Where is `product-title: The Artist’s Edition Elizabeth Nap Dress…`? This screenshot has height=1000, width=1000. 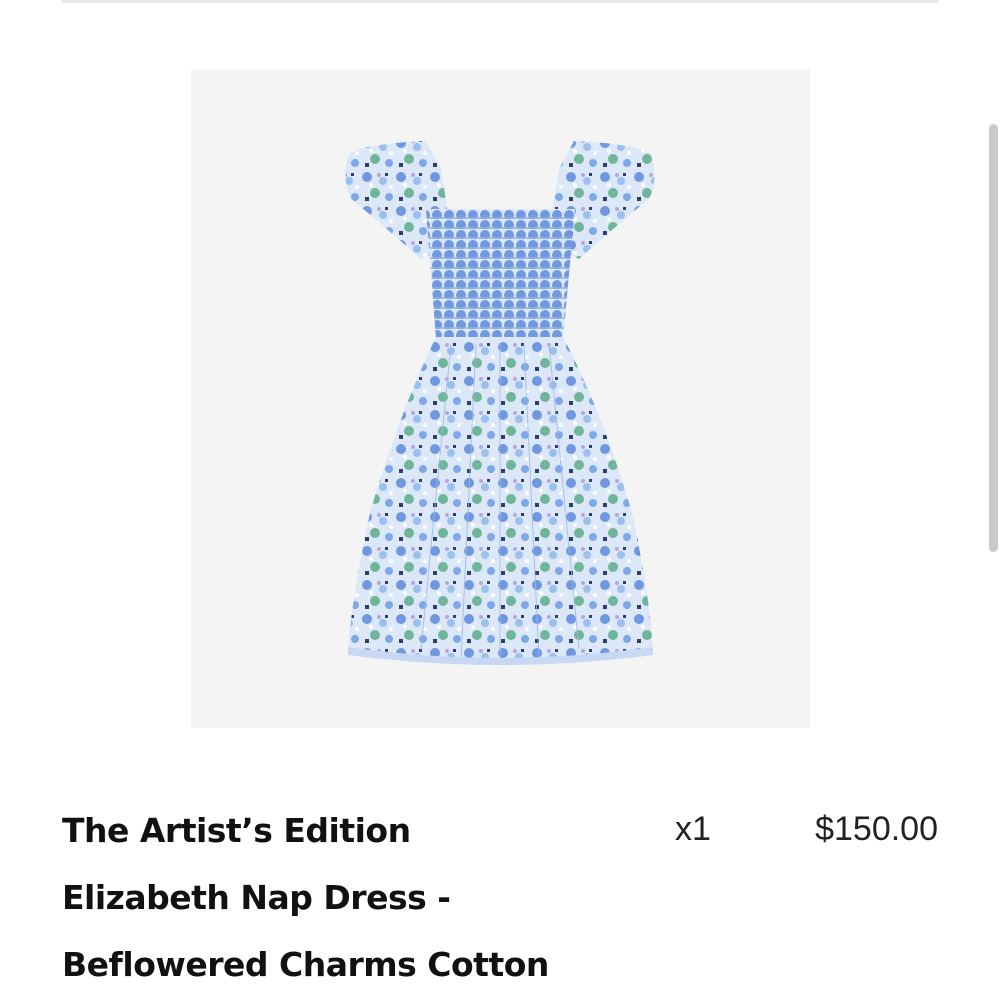 product-title: The Artist’s Edition Elizabeth Nap Dress… is located at coordinates (352, 897).